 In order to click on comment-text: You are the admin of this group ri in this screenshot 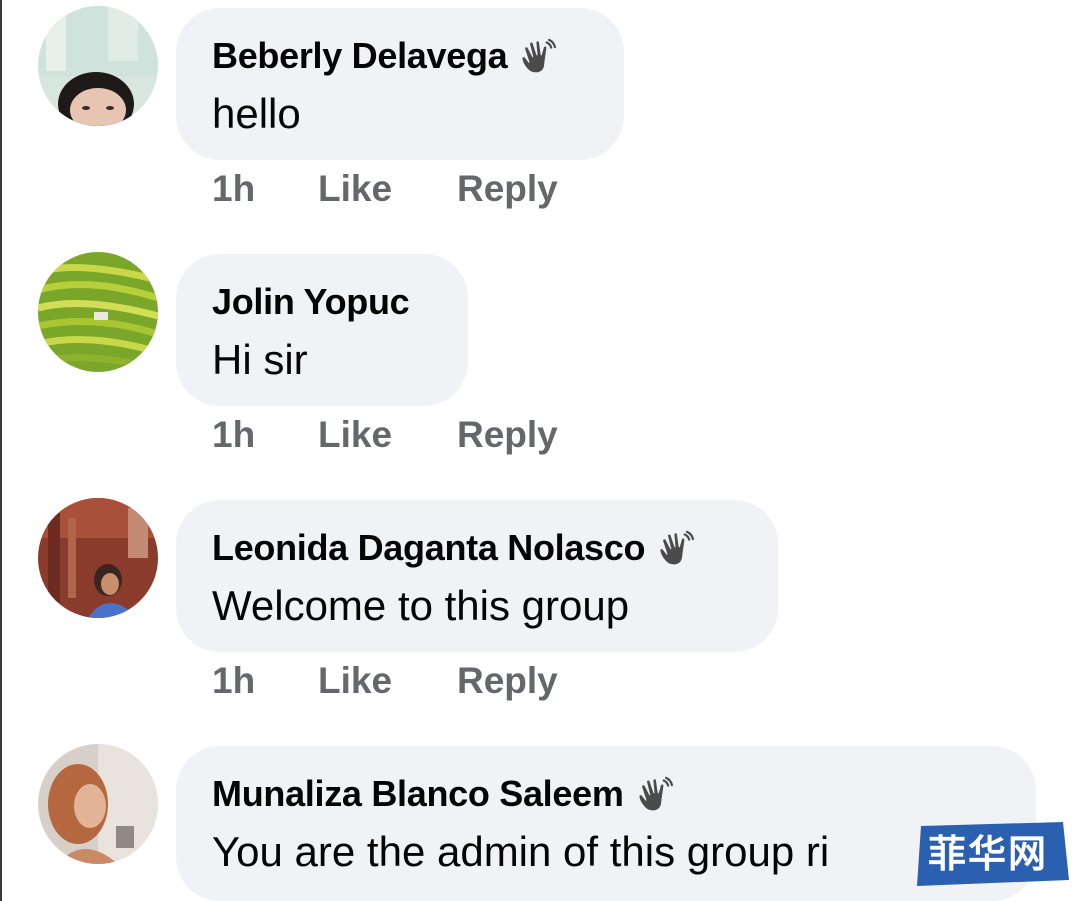, I will do `click(521, 851)`.